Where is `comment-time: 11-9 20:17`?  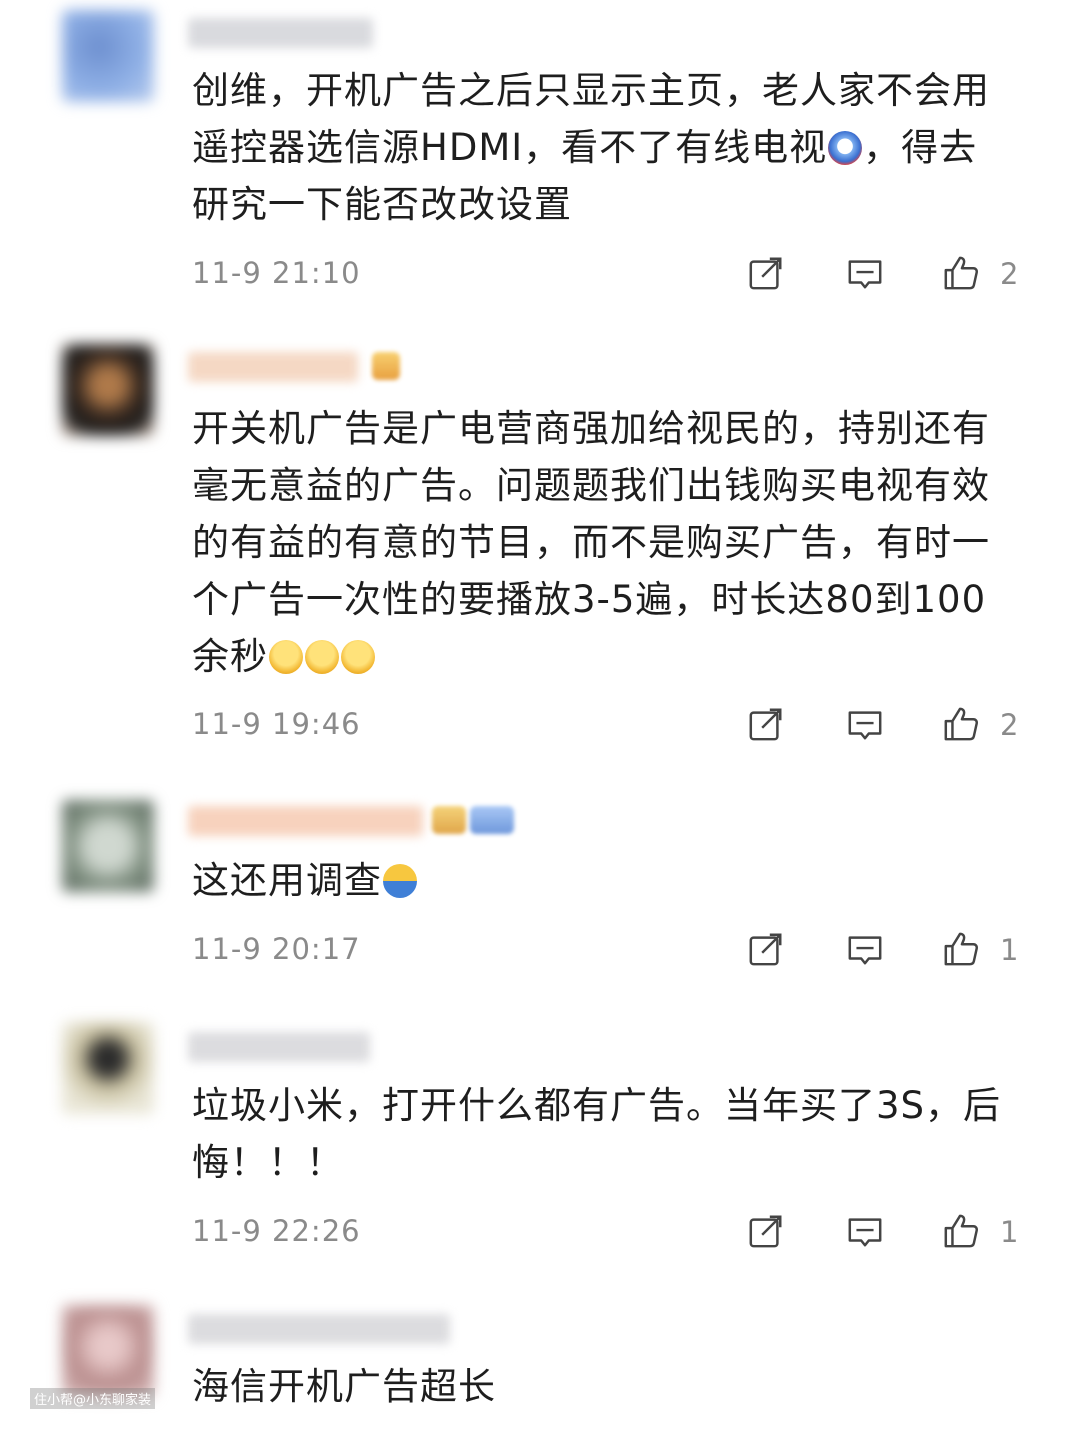 comment-time: 11-9 20:17 is located at coordinates (276, 949).